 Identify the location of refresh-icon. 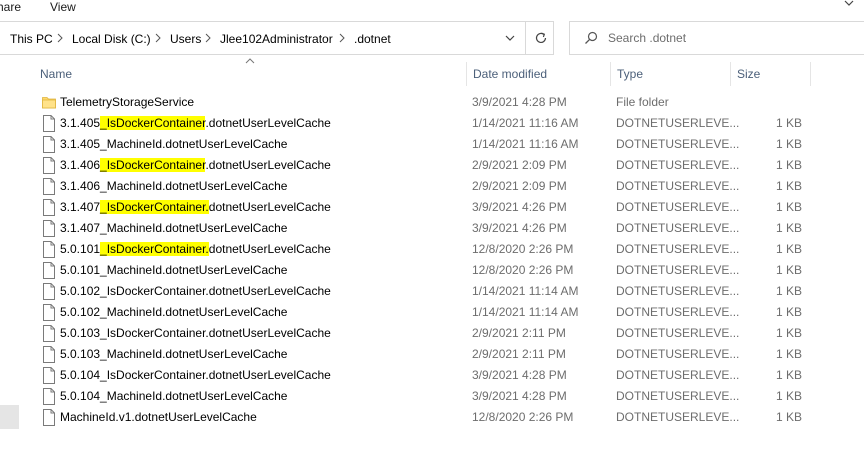
(541, 38).